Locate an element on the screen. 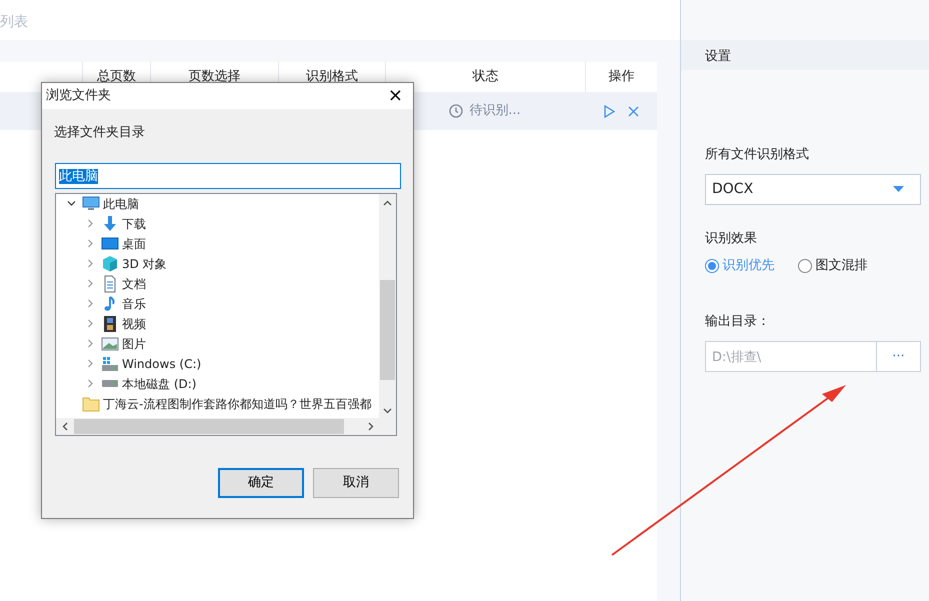 The height and width of the screenshot is (601, 929). column-header: 操作 is located at coordinates (621, 77).